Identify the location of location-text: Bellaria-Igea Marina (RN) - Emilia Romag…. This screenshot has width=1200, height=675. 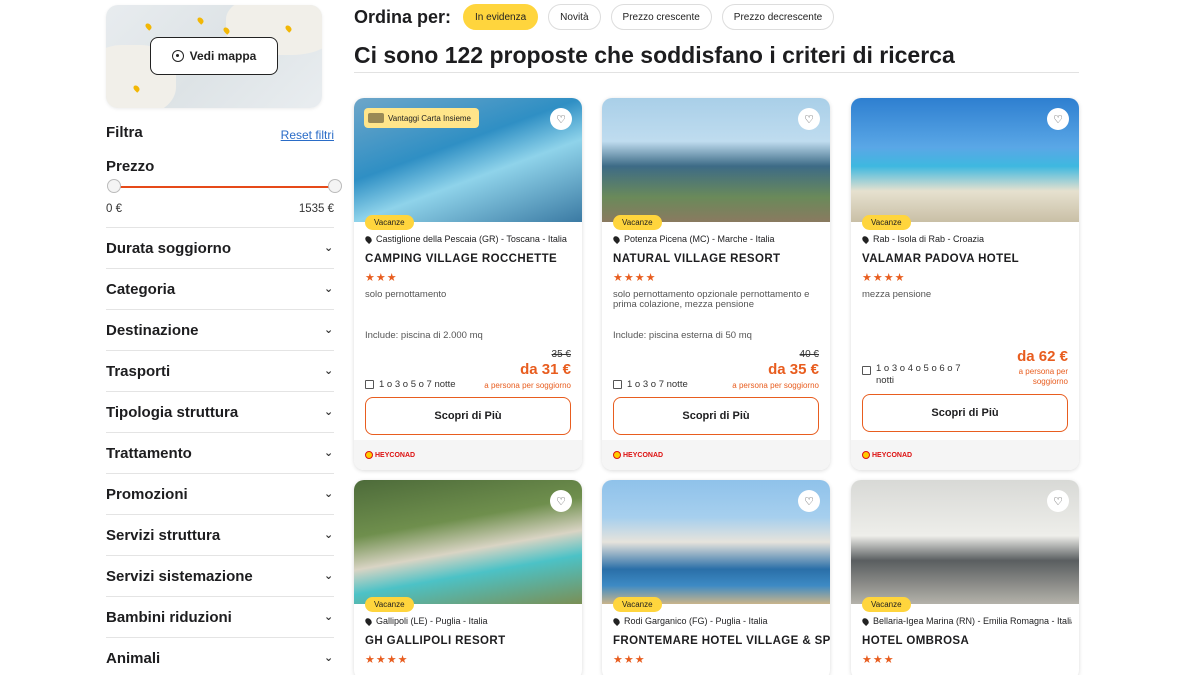
(972, 621).